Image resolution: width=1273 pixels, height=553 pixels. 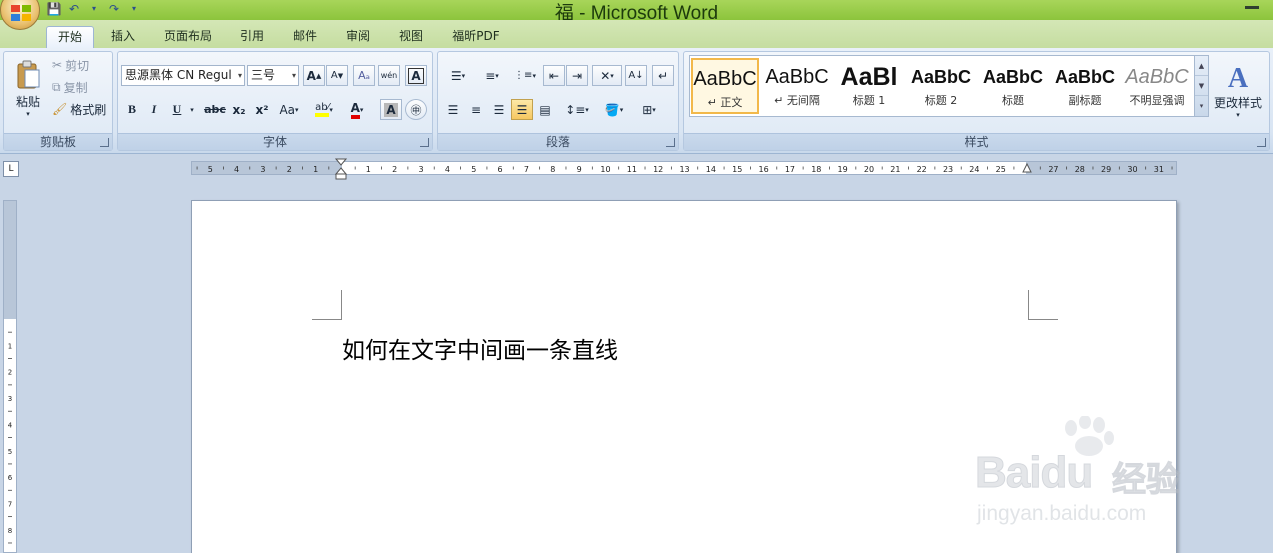 What do you see at coordinates (324, 109) in the screenshot?
I see `highlight-color-button: ab⁄ ▾` at bounding box center [324, 109].